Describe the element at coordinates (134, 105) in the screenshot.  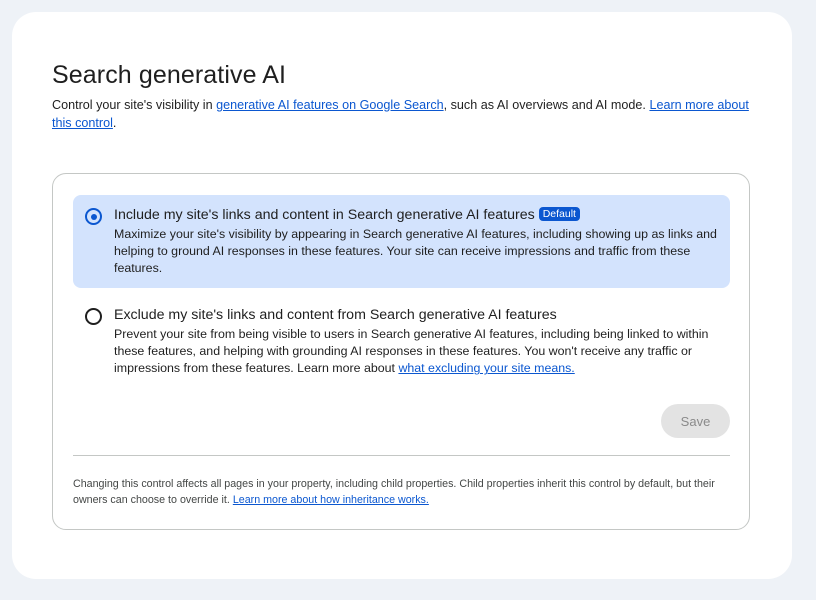
I see `page-description-prefix: Control your site's visibility in` at that location.